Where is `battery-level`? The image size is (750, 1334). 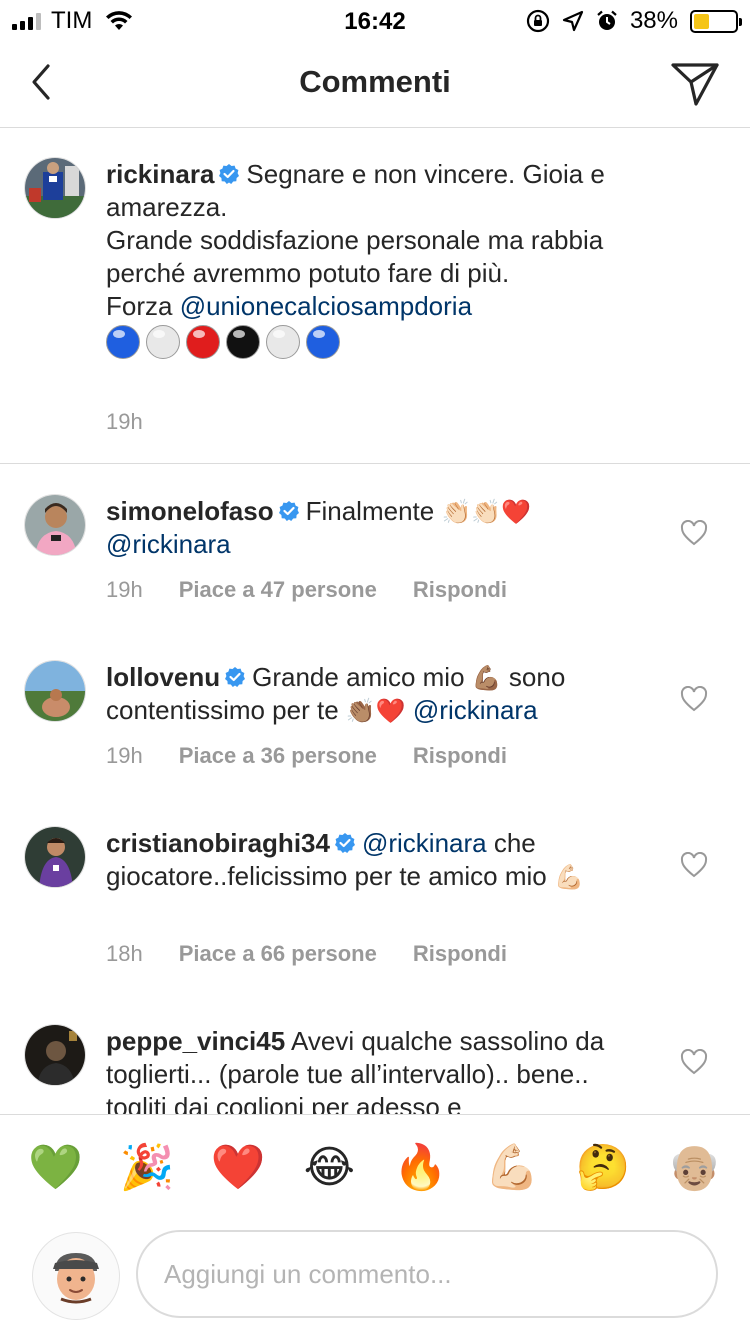
battery-level is located at coordinates (702, 21).